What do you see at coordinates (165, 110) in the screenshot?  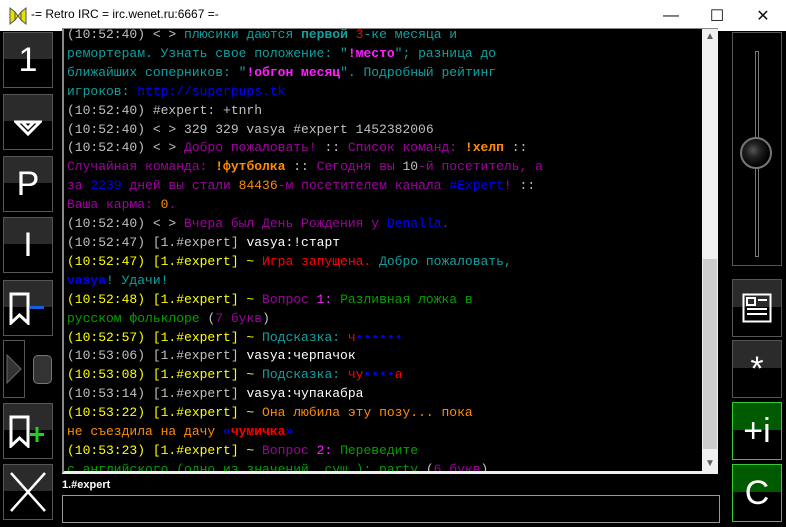 I see `message-segment: (10:52:40) #expert: +tnrh` at bounding box center [165, 110].